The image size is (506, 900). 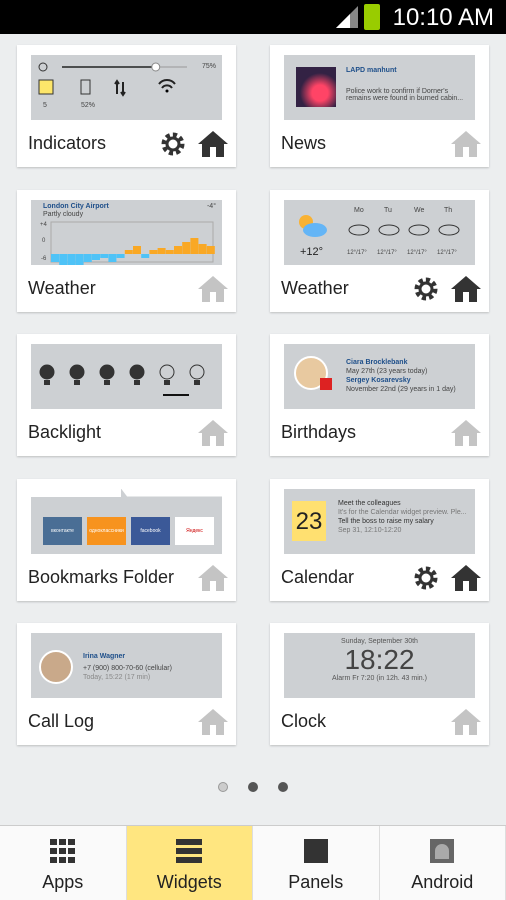 I want to click on partly-sunny-icon, so click(x=313, y=225).